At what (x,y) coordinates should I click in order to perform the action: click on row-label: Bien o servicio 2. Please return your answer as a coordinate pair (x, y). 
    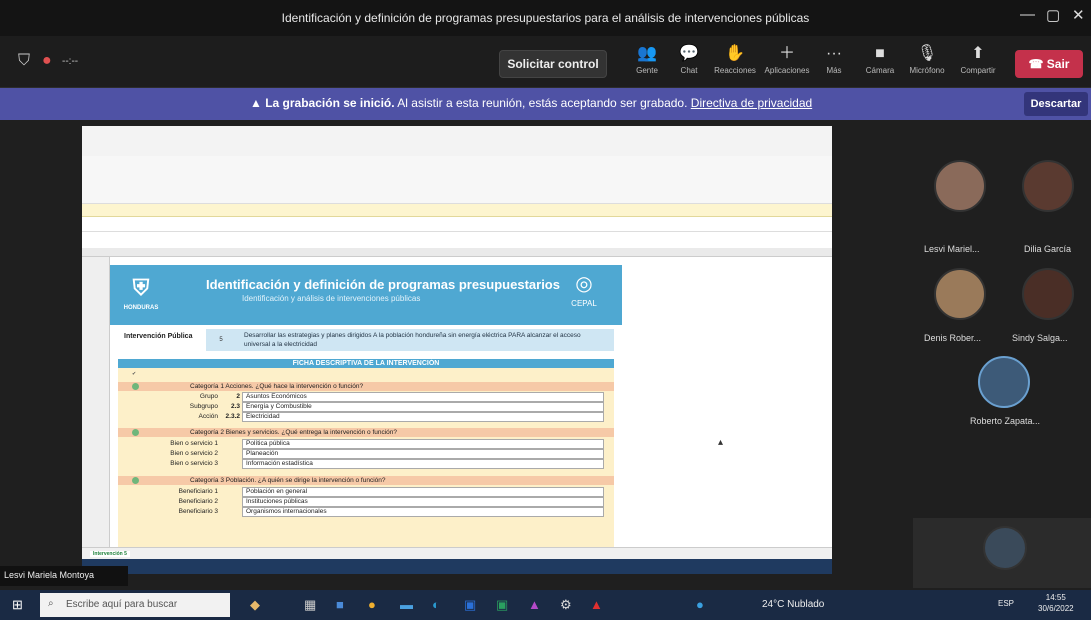
    Looking at the image, I should click on (194, 453).